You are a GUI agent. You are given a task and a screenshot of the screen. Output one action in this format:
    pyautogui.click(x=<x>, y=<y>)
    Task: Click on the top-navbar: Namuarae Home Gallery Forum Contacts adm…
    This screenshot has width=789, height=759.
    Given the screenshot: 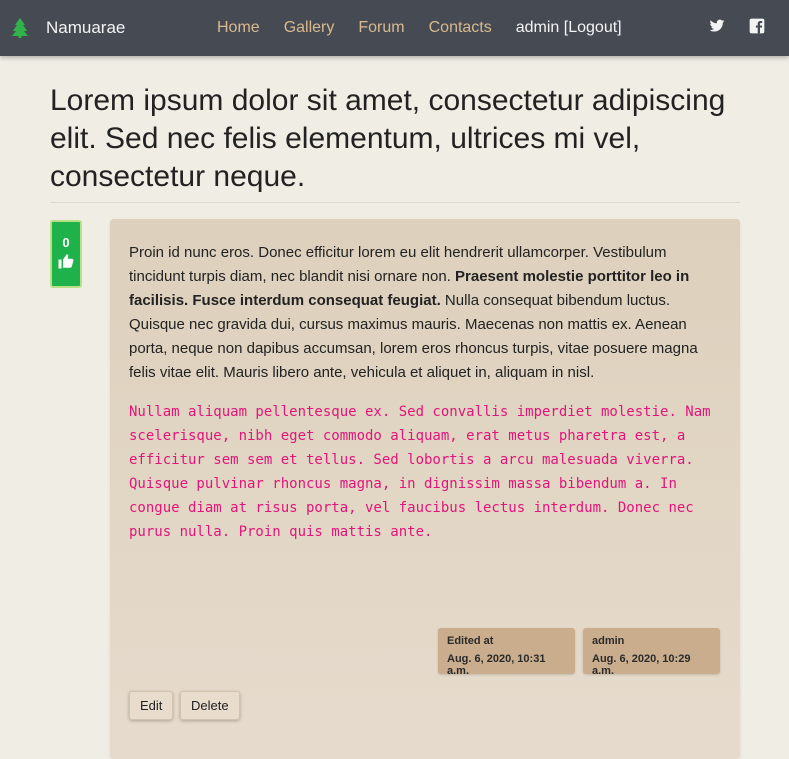 What is the action you would take?
    pyautogui.click(x=394, y=28)
    